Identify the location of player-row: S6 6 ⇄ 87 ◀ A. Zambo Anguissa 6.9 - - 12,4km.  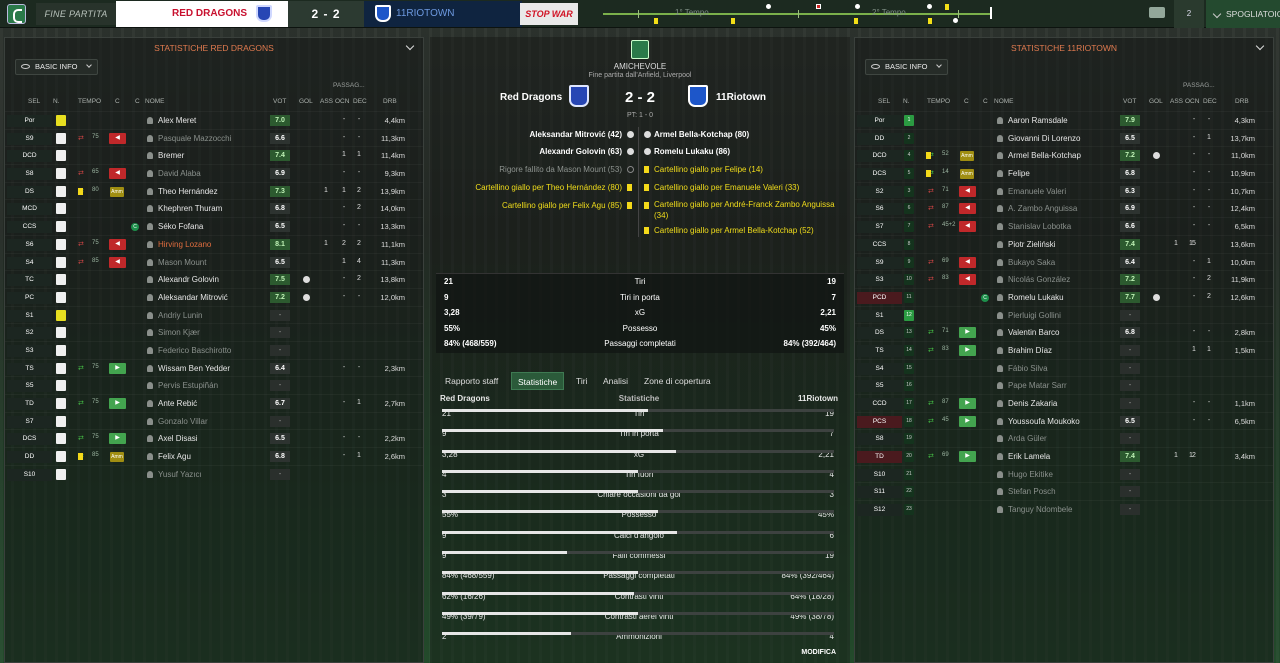
(1064, 208).